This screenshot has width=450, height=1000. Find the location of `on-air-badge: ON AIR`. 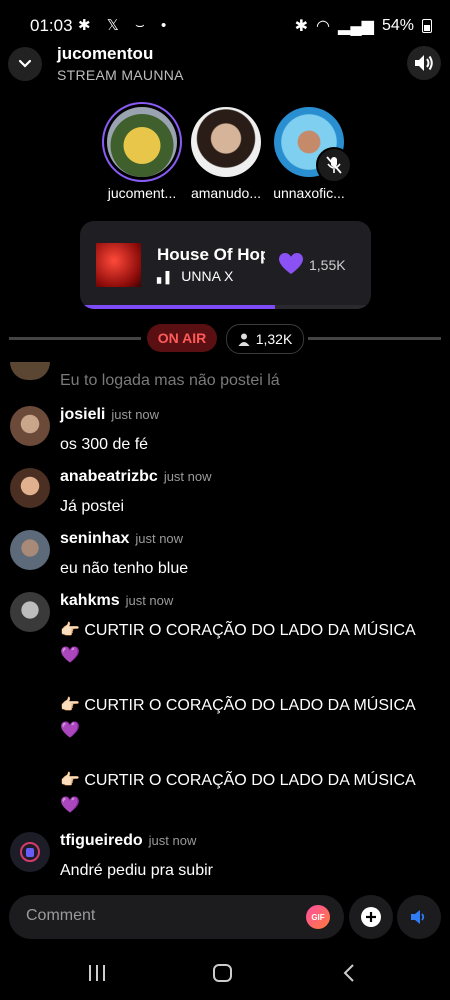

on-air-badge: ON AIR is located at coordinates (182, 338).